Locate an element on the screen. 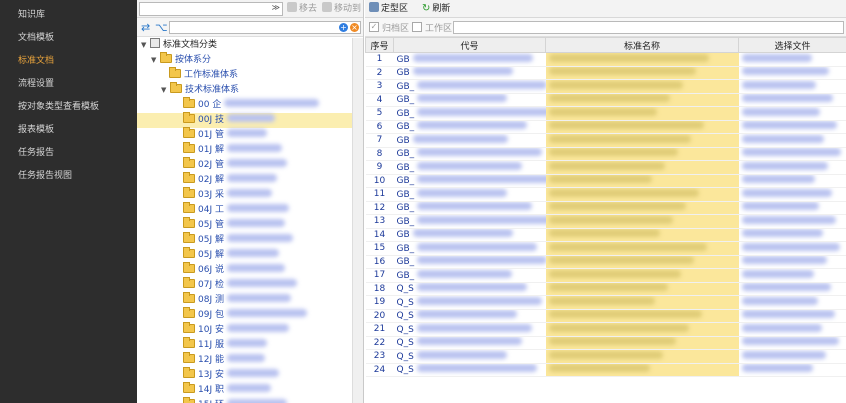  tree-filter-input: + × is located at coordinates (265, 27).